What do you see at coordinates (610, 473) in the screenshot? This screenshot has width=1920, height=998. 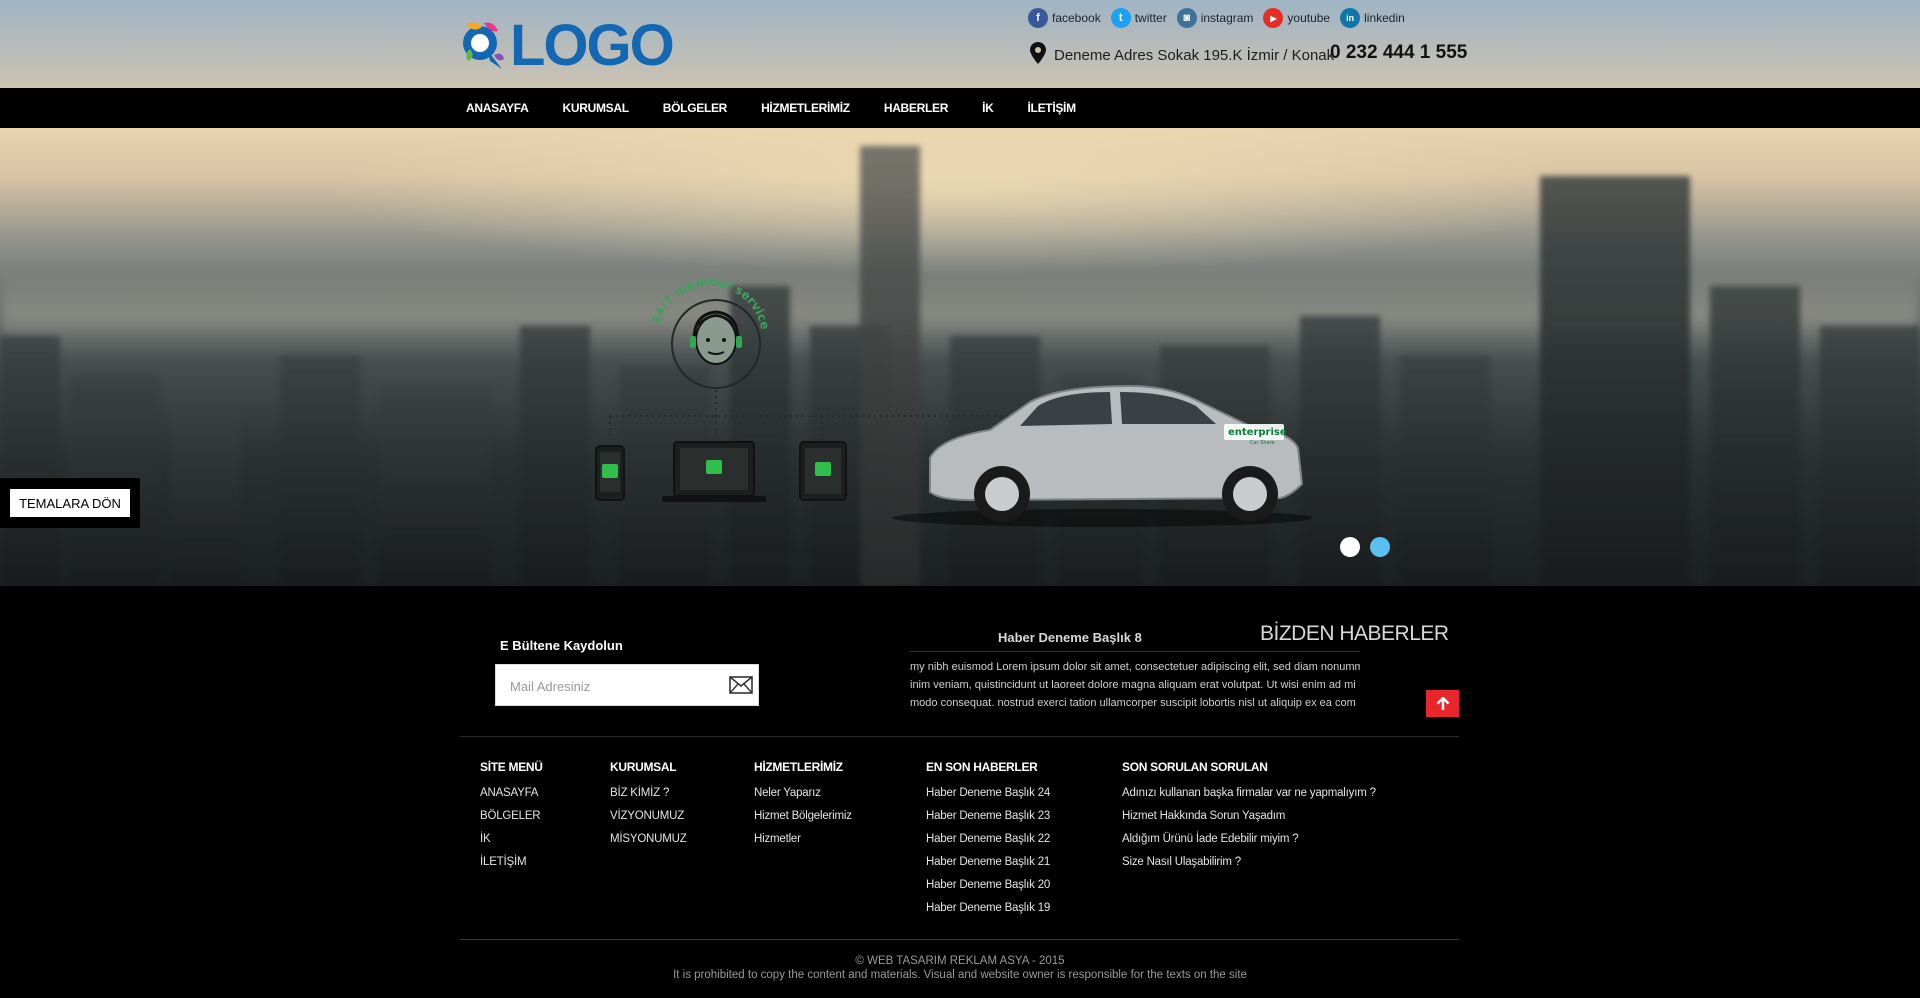 I see `phone-device-icon` at bounding box center [610, 473].